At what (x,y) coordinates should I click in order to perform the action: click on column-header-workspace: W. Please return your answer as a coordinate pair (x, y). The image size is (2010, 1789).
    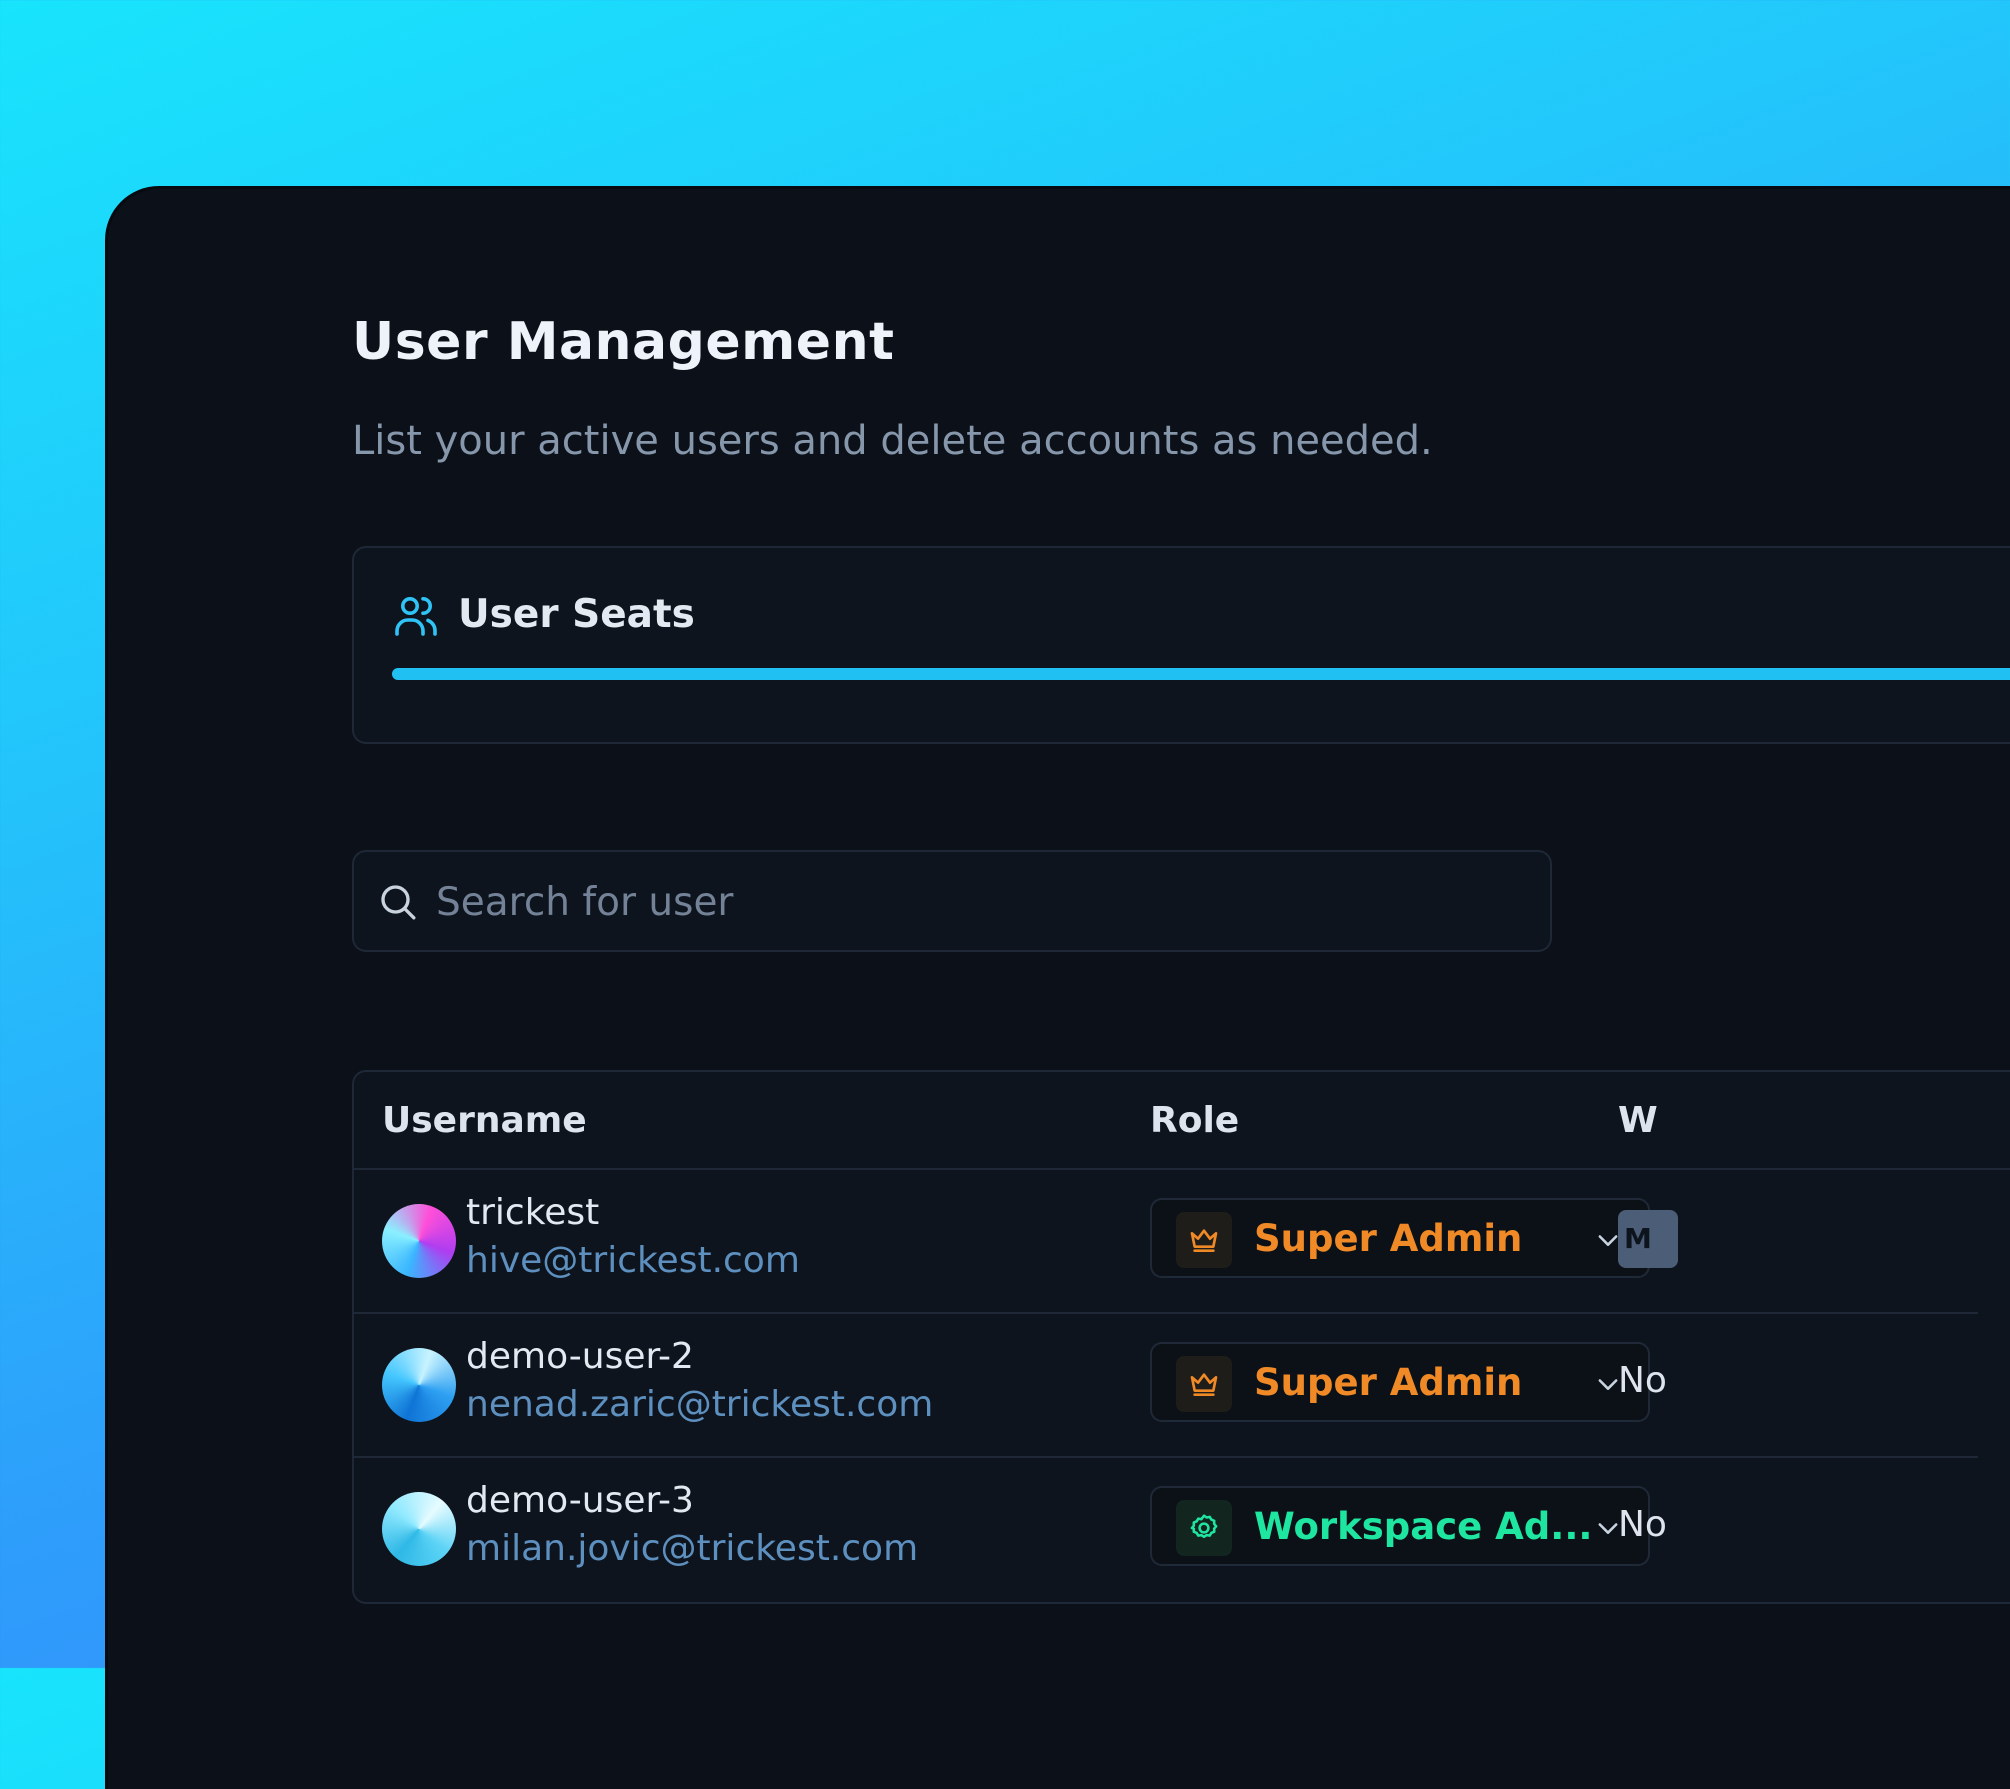
    Looking at the image, I should click on (1638, 1120).